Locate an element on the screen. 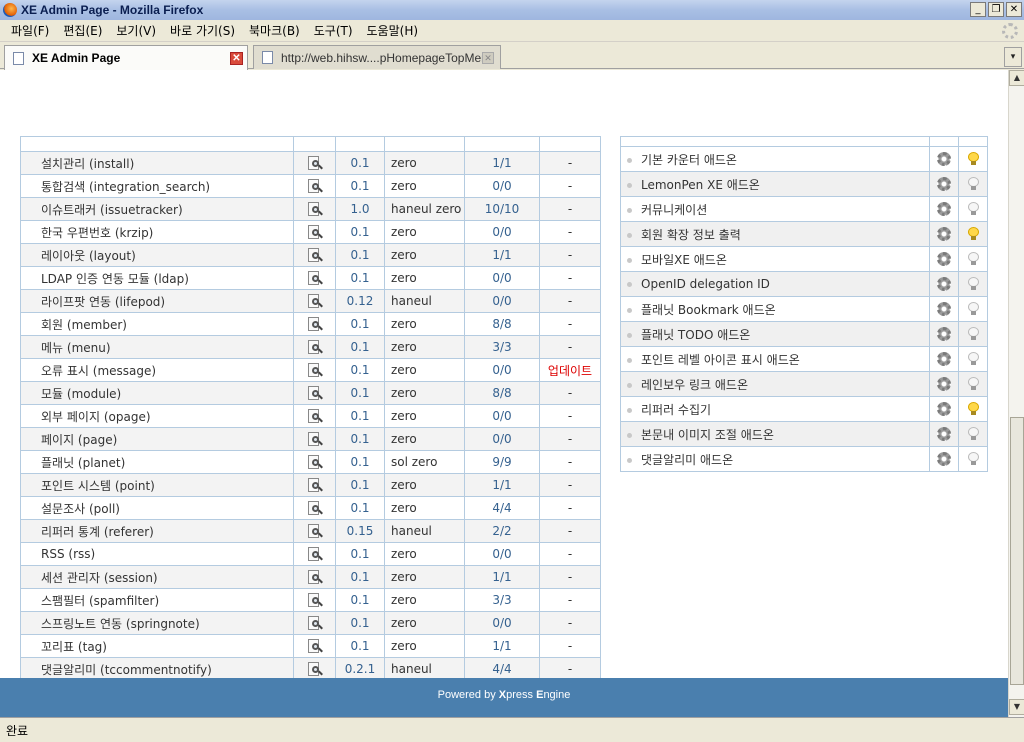 The height and width of the screenshot is (742, 1024). menu-file: 파일(F) is located at coordinates (30, 30).